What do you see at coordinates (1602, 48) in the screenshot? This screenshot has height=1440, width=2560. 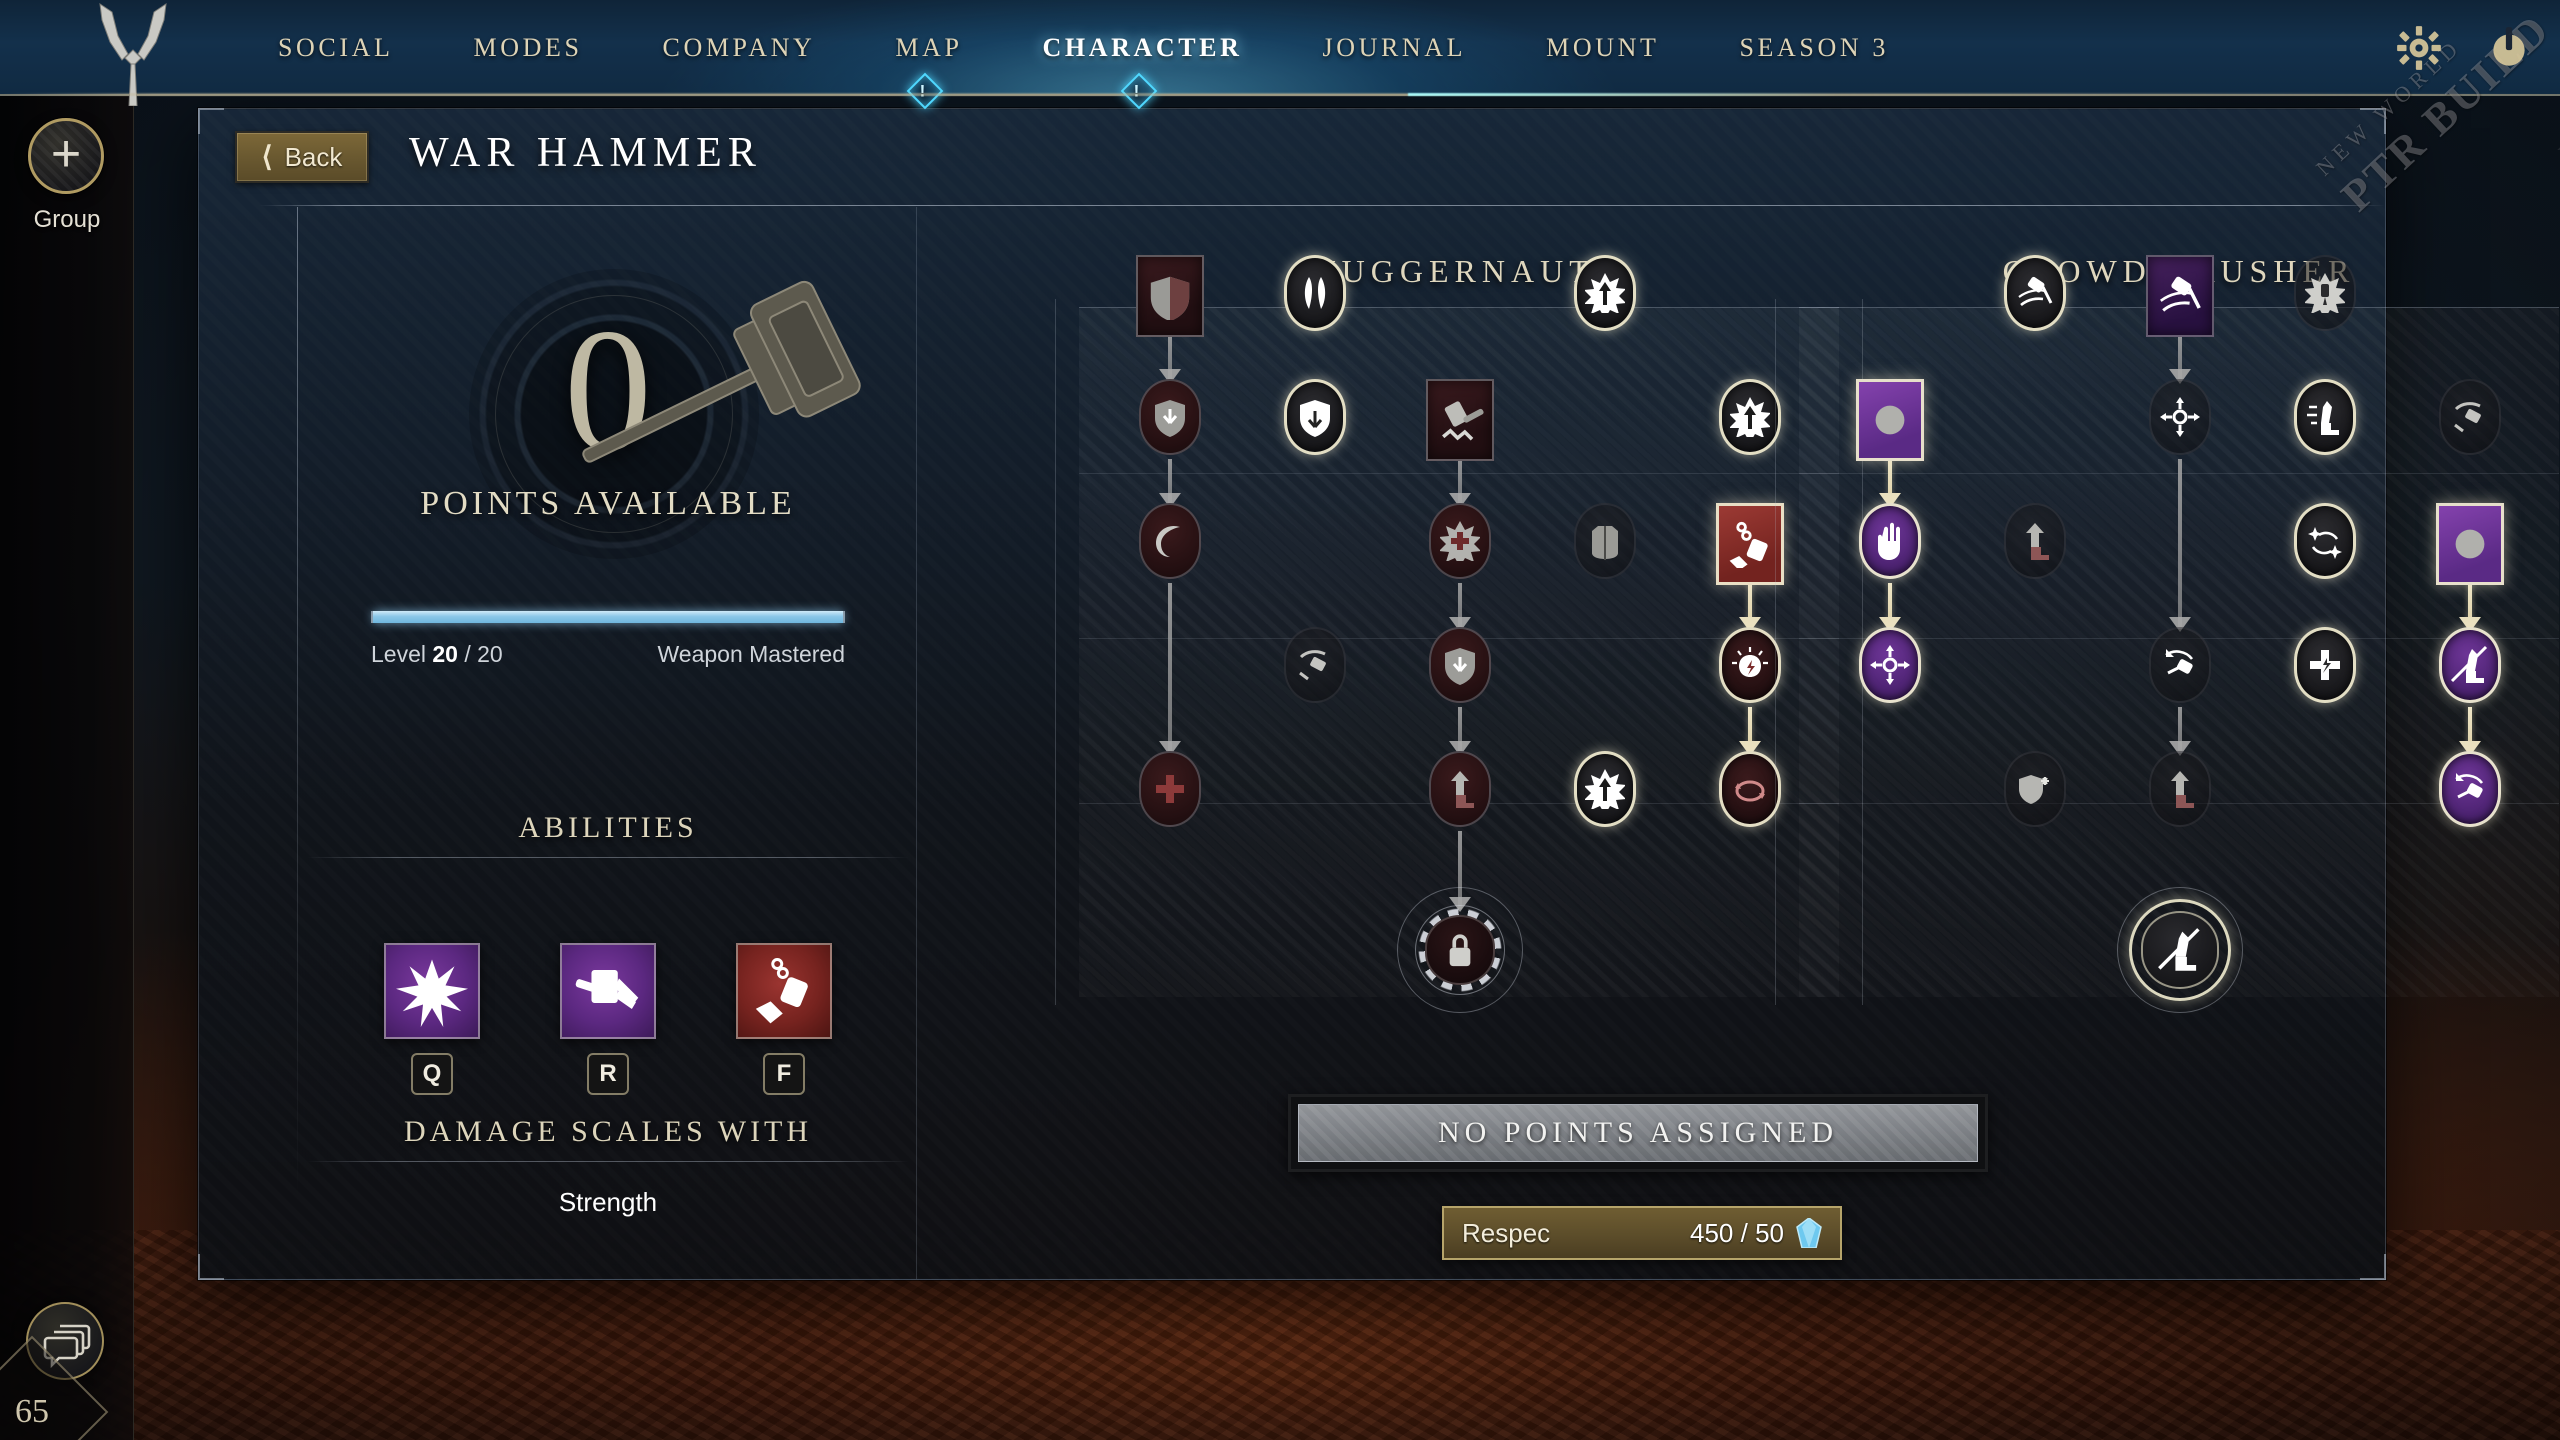 I see `nav-item-mount: MOUNT` at bounding box center [1602, 48].